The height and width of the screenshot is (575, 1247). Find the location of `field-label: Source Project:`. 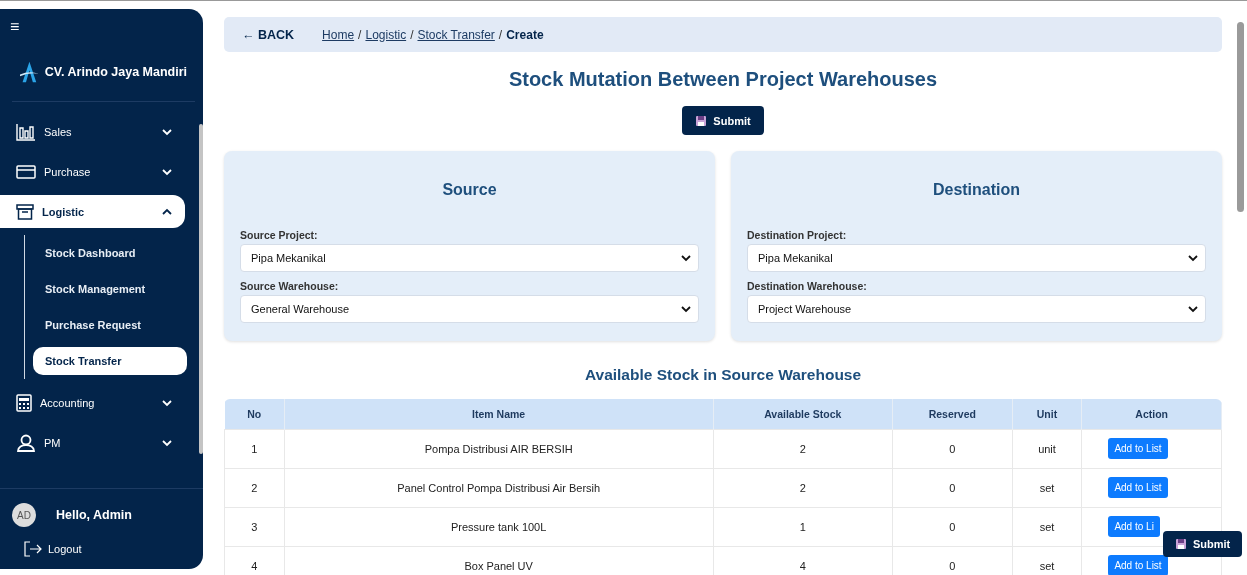

field-label: Source Project: is located at coordinates (279, 235).